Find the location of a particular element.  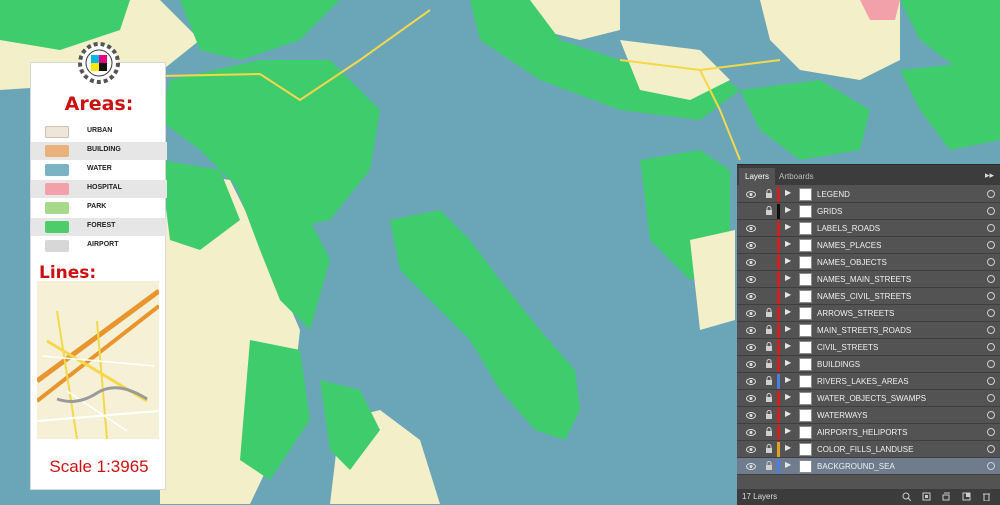

layer-name: NAMES_PLACES is located at coordinates (849, 245).